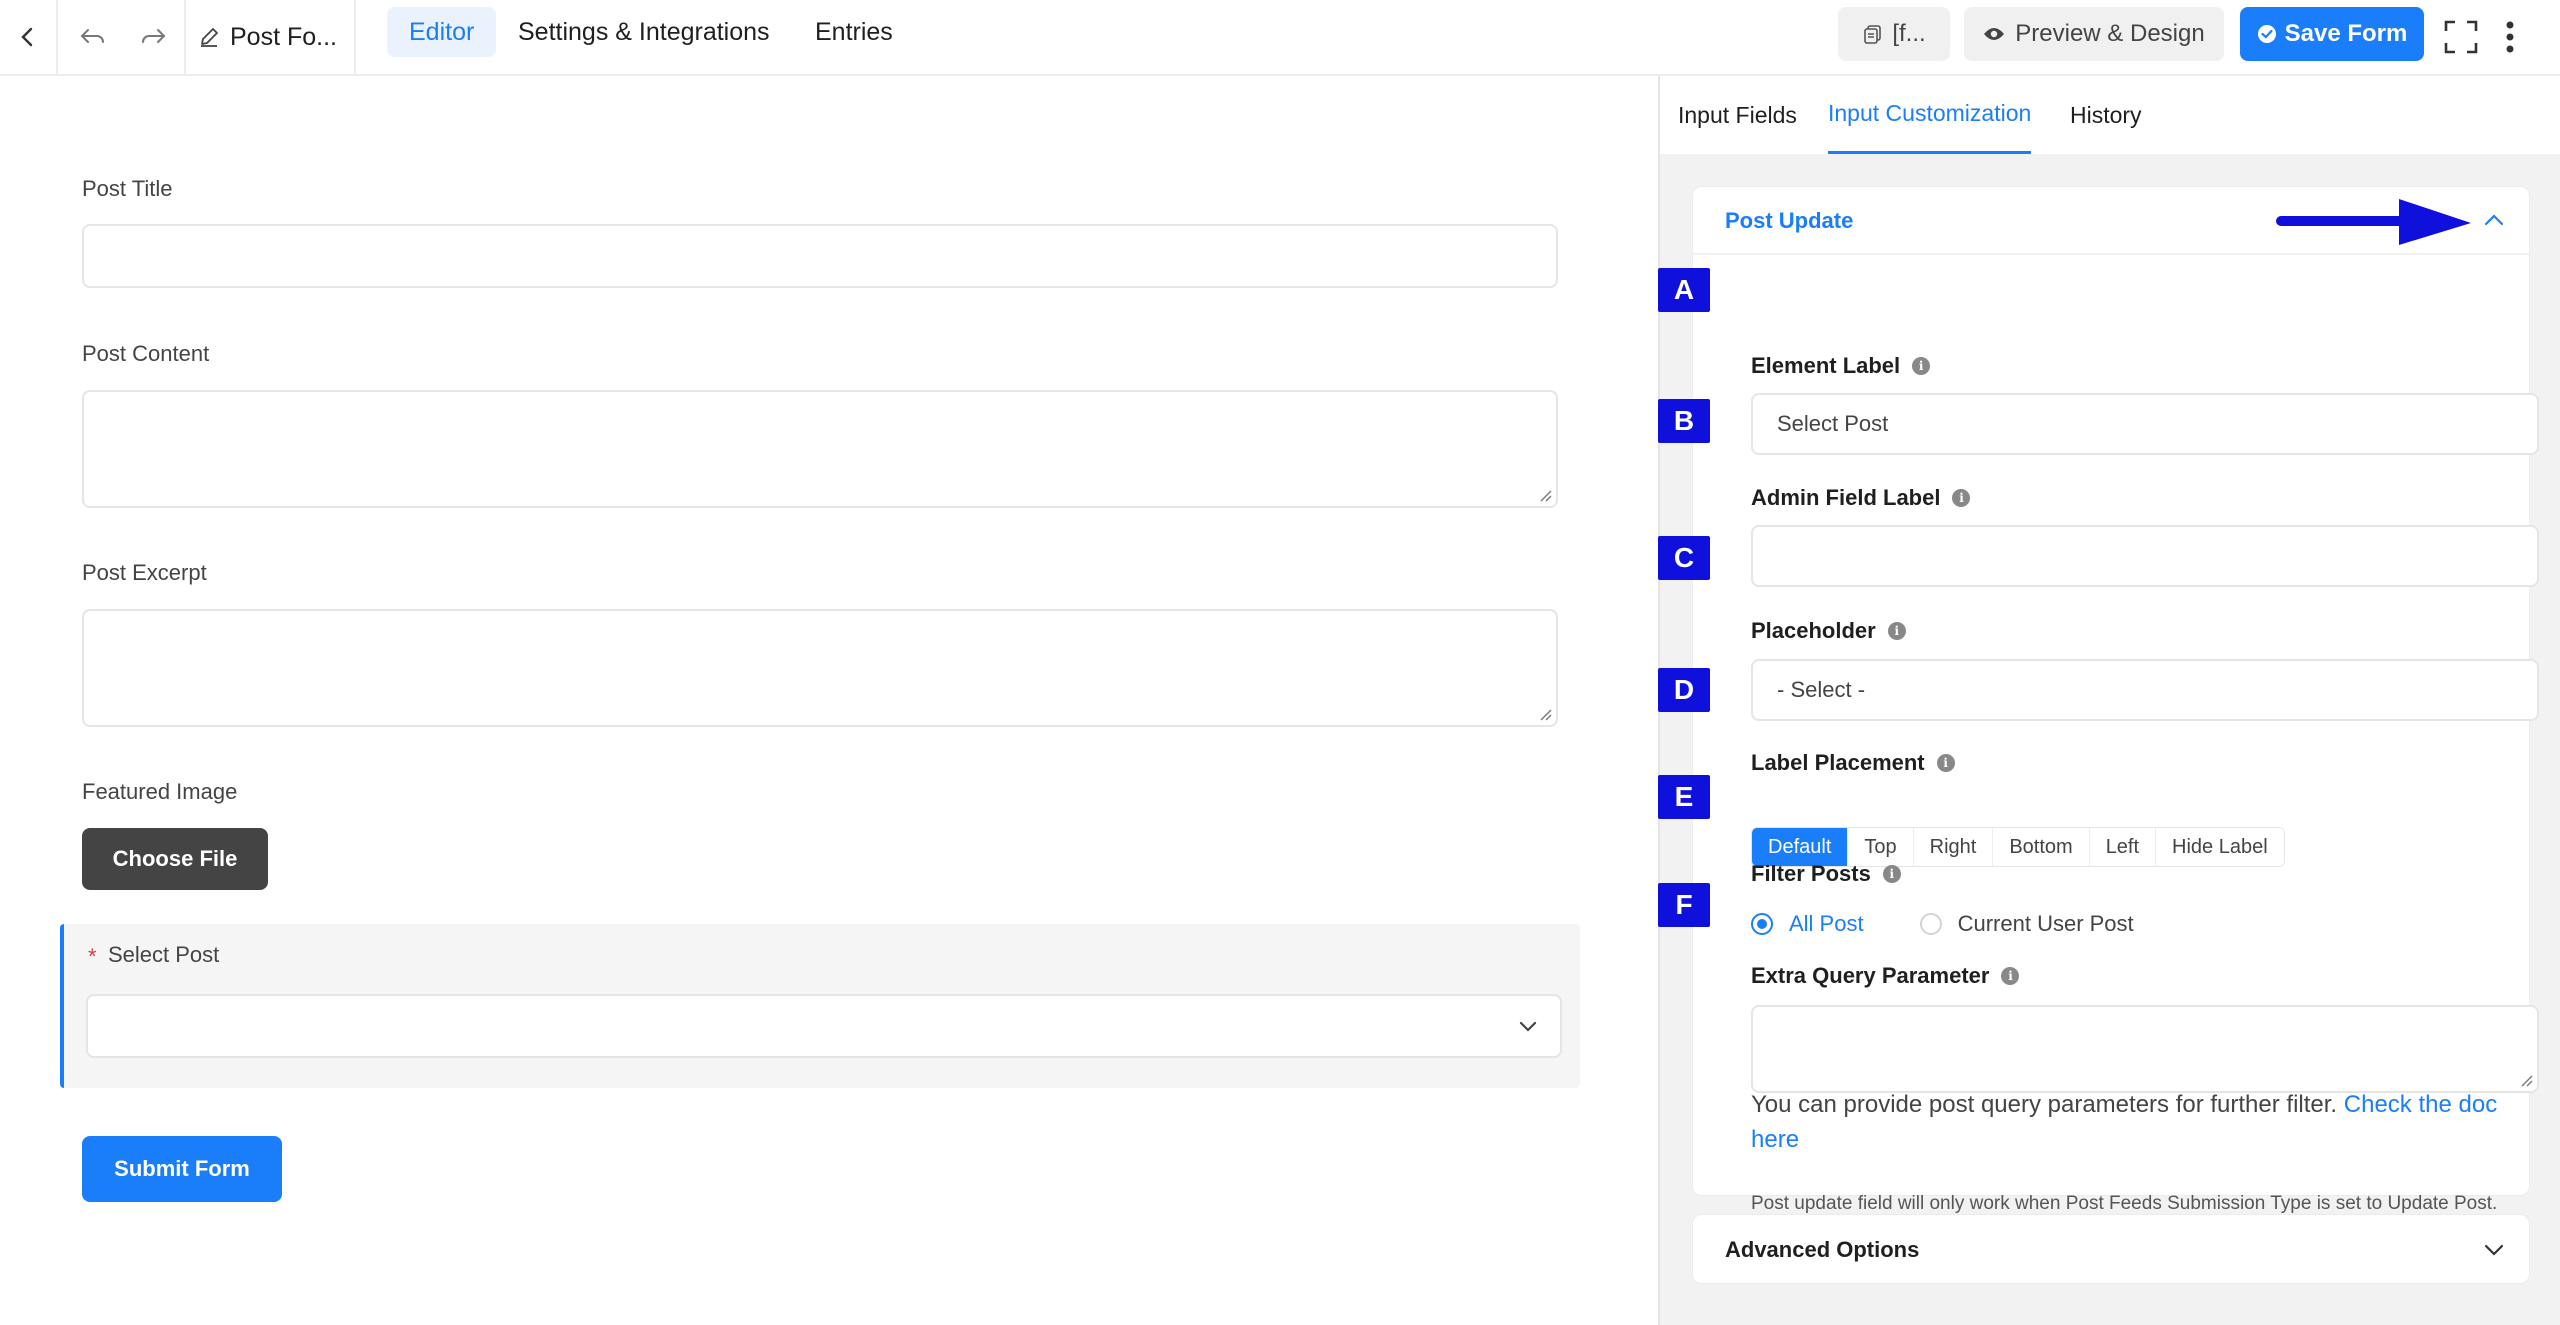 This screenshot has width=2560, height=1325. I want to click on advanced-options-title: Advanced Options, so click(1822, 1249).